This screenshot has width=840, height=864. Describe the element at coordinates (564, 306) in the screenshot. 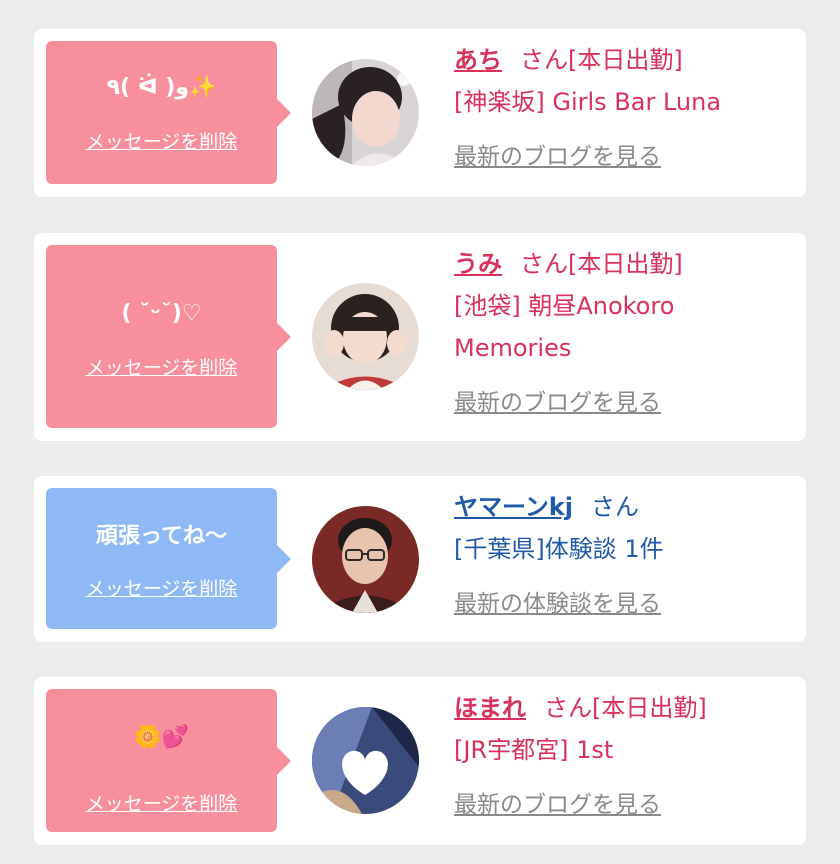

I see `shop-name: [池袋] 朝昼Anokoro` at that location.